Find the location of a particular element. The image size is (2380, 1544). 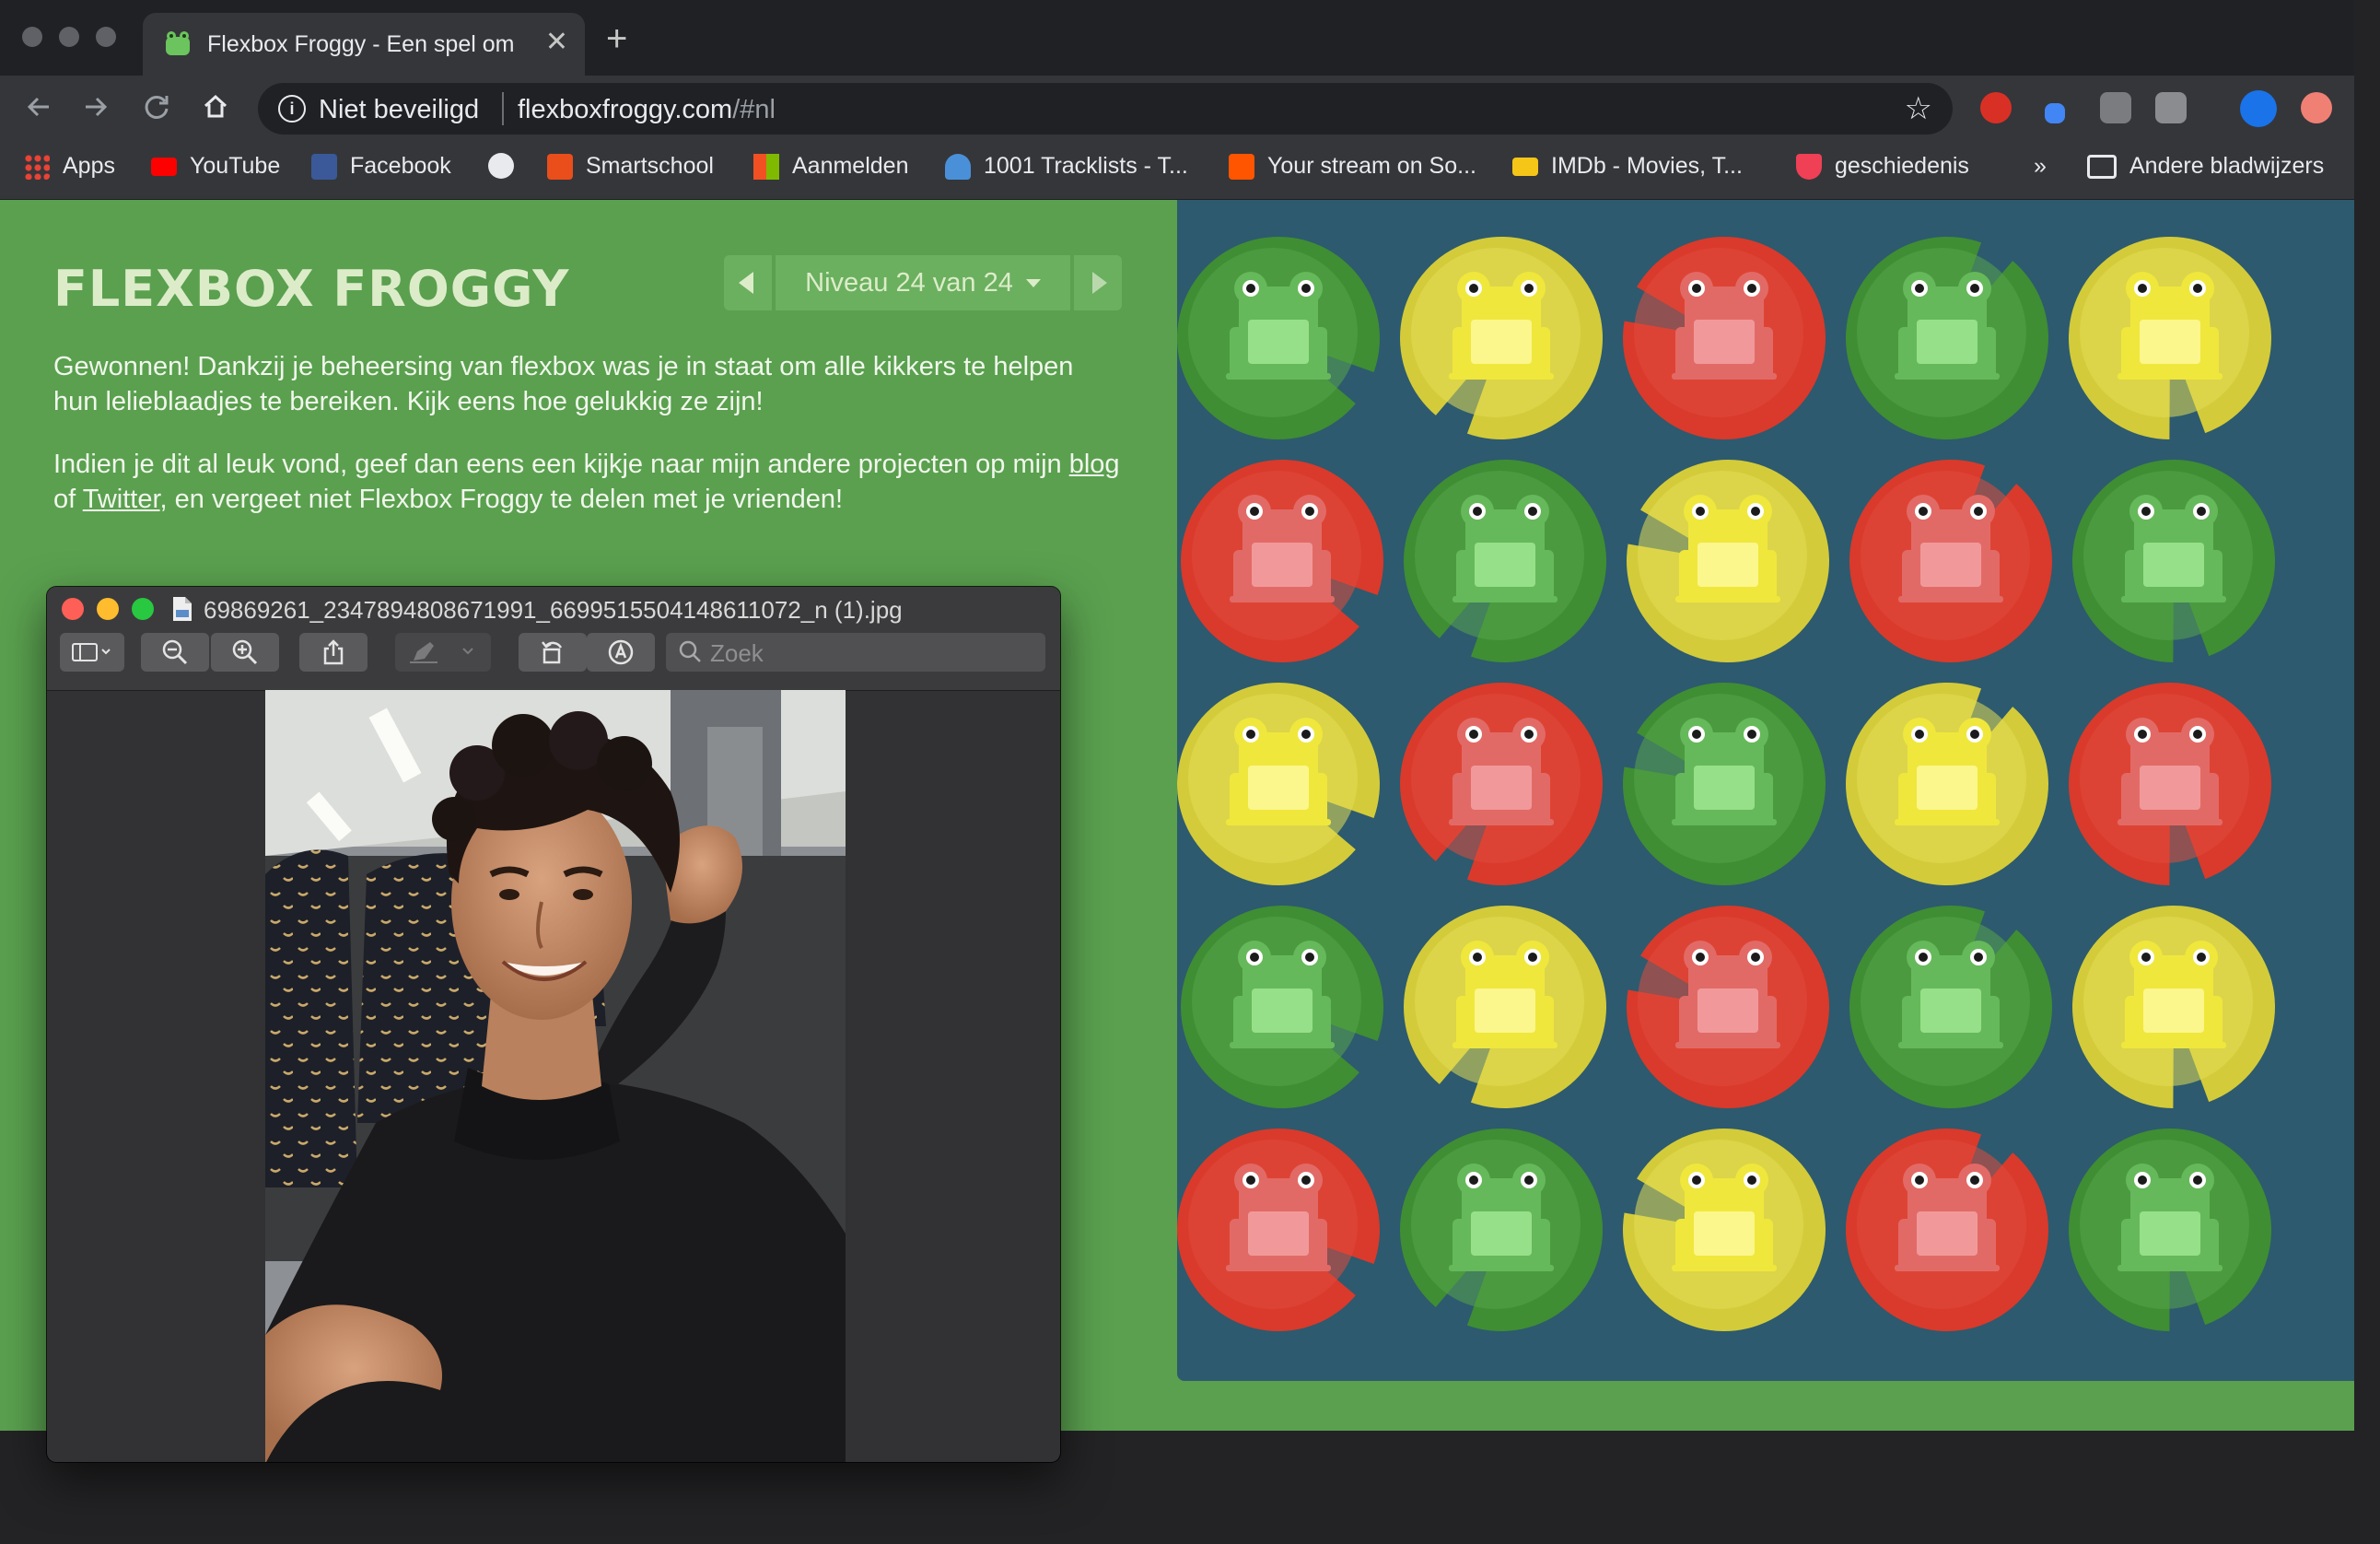

sidebar-toggle-button is located at coordinates (92, 653).